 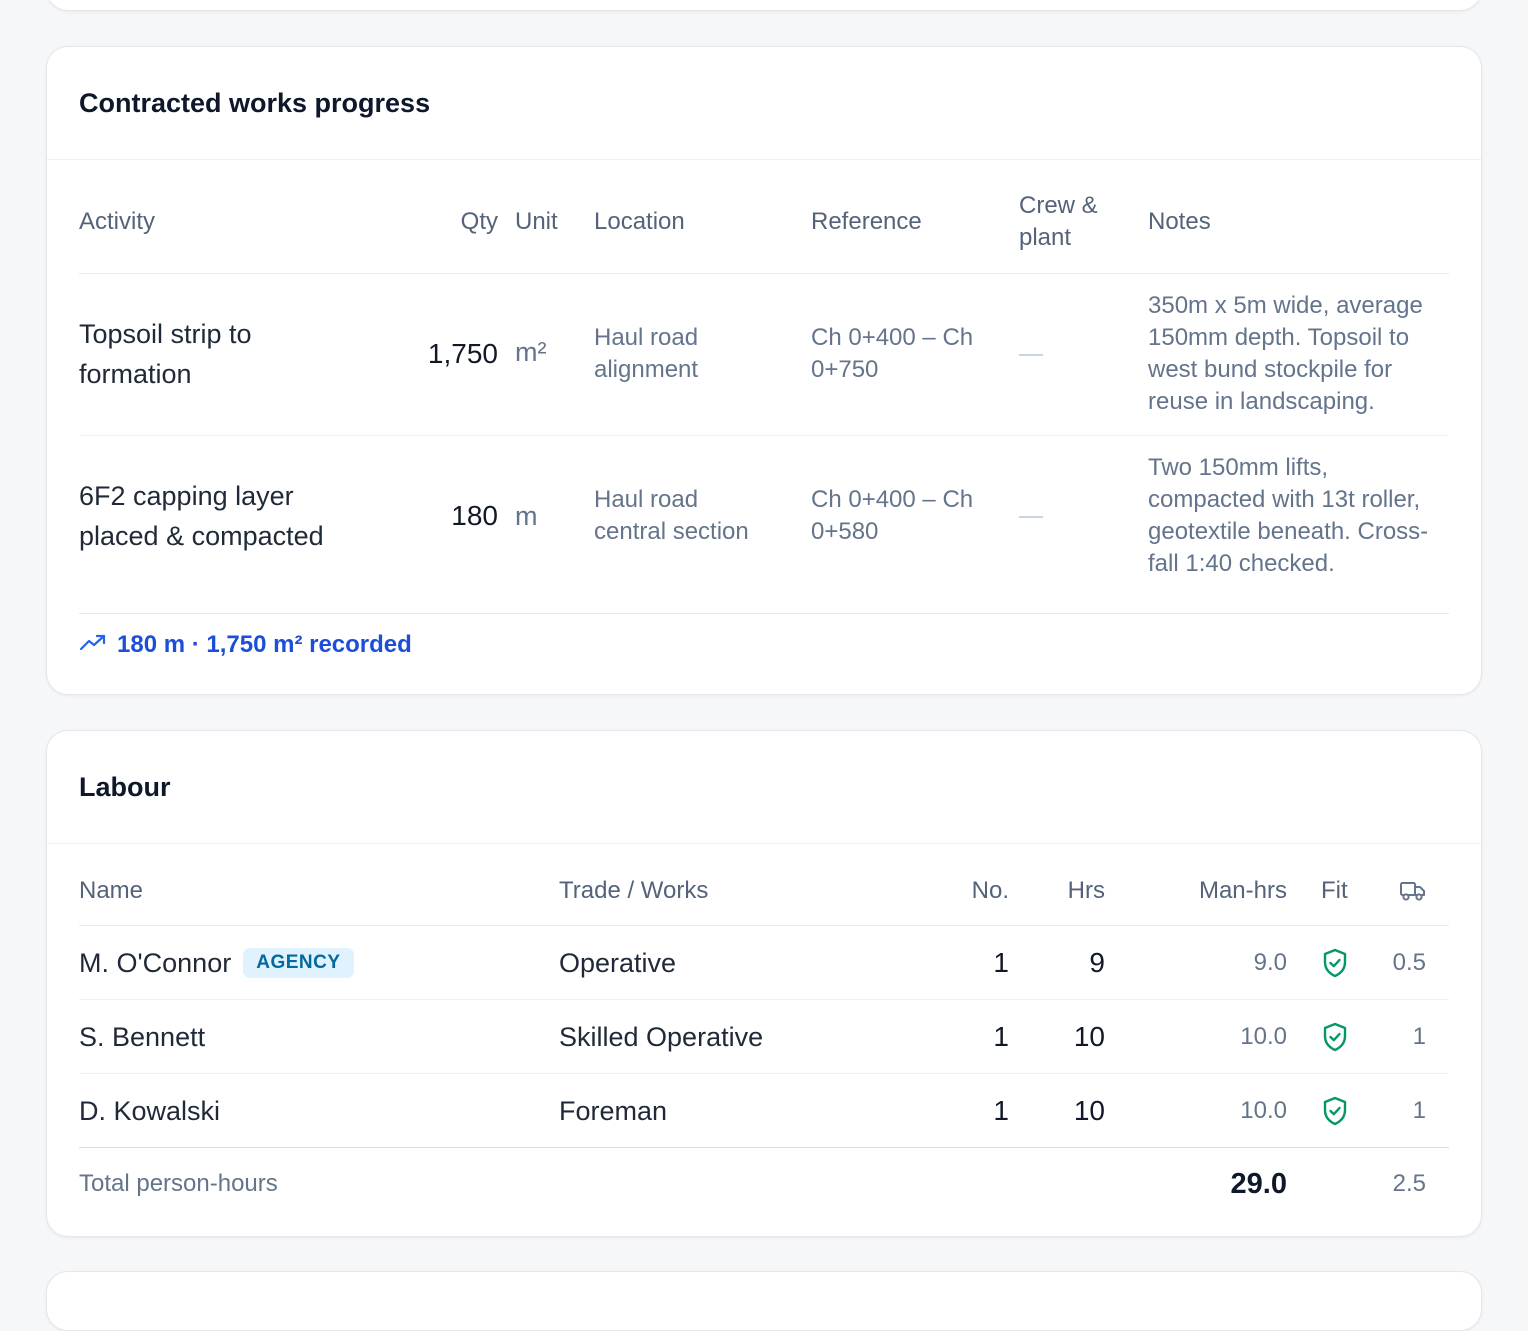 I want to click on worker-name: D. Kowalski, so click(x=150, y=1110).